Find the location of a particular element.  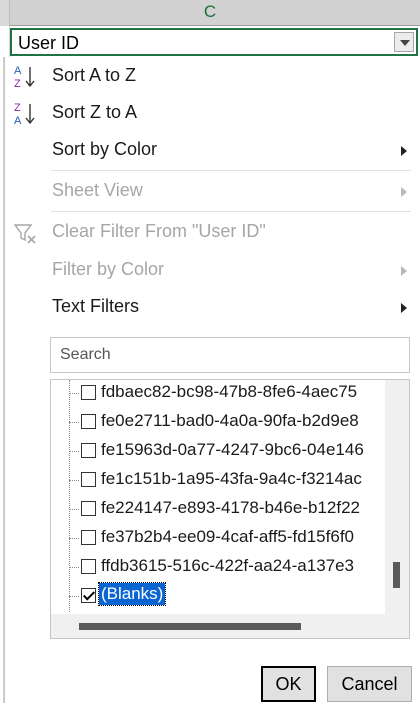

list-item: fe37b2b4-ee09-4caf-aff5-fd15f6f0 is located at coordinates (218, 538).